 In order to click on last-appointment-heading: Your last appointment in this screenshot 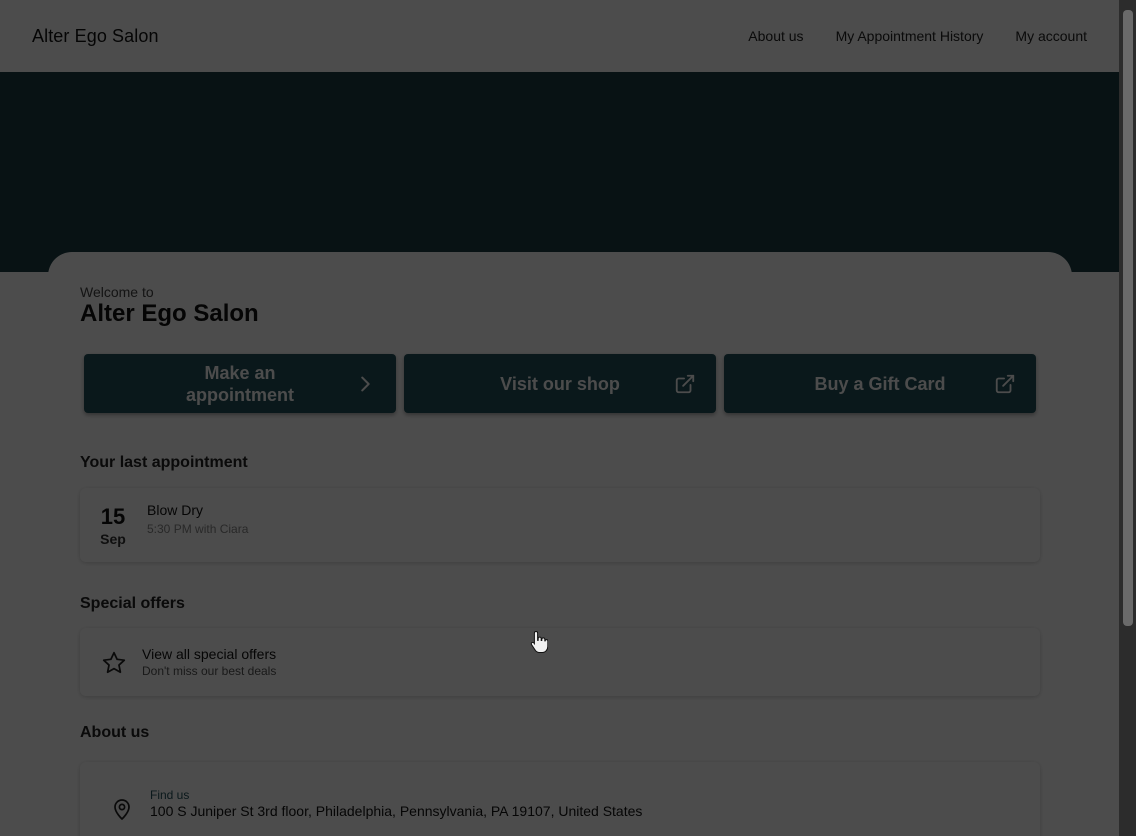, I will do `click(164, 462)`.